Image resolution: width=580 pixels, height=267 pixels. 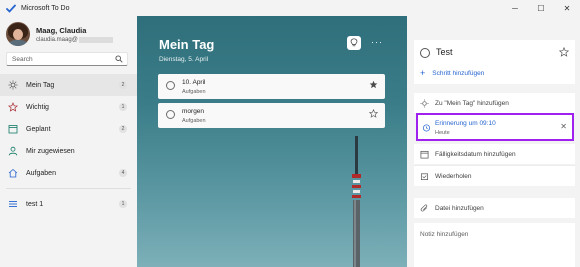 I want to click on add-step-button: + Schritt hinzufügen, so click(x=452, y=73).